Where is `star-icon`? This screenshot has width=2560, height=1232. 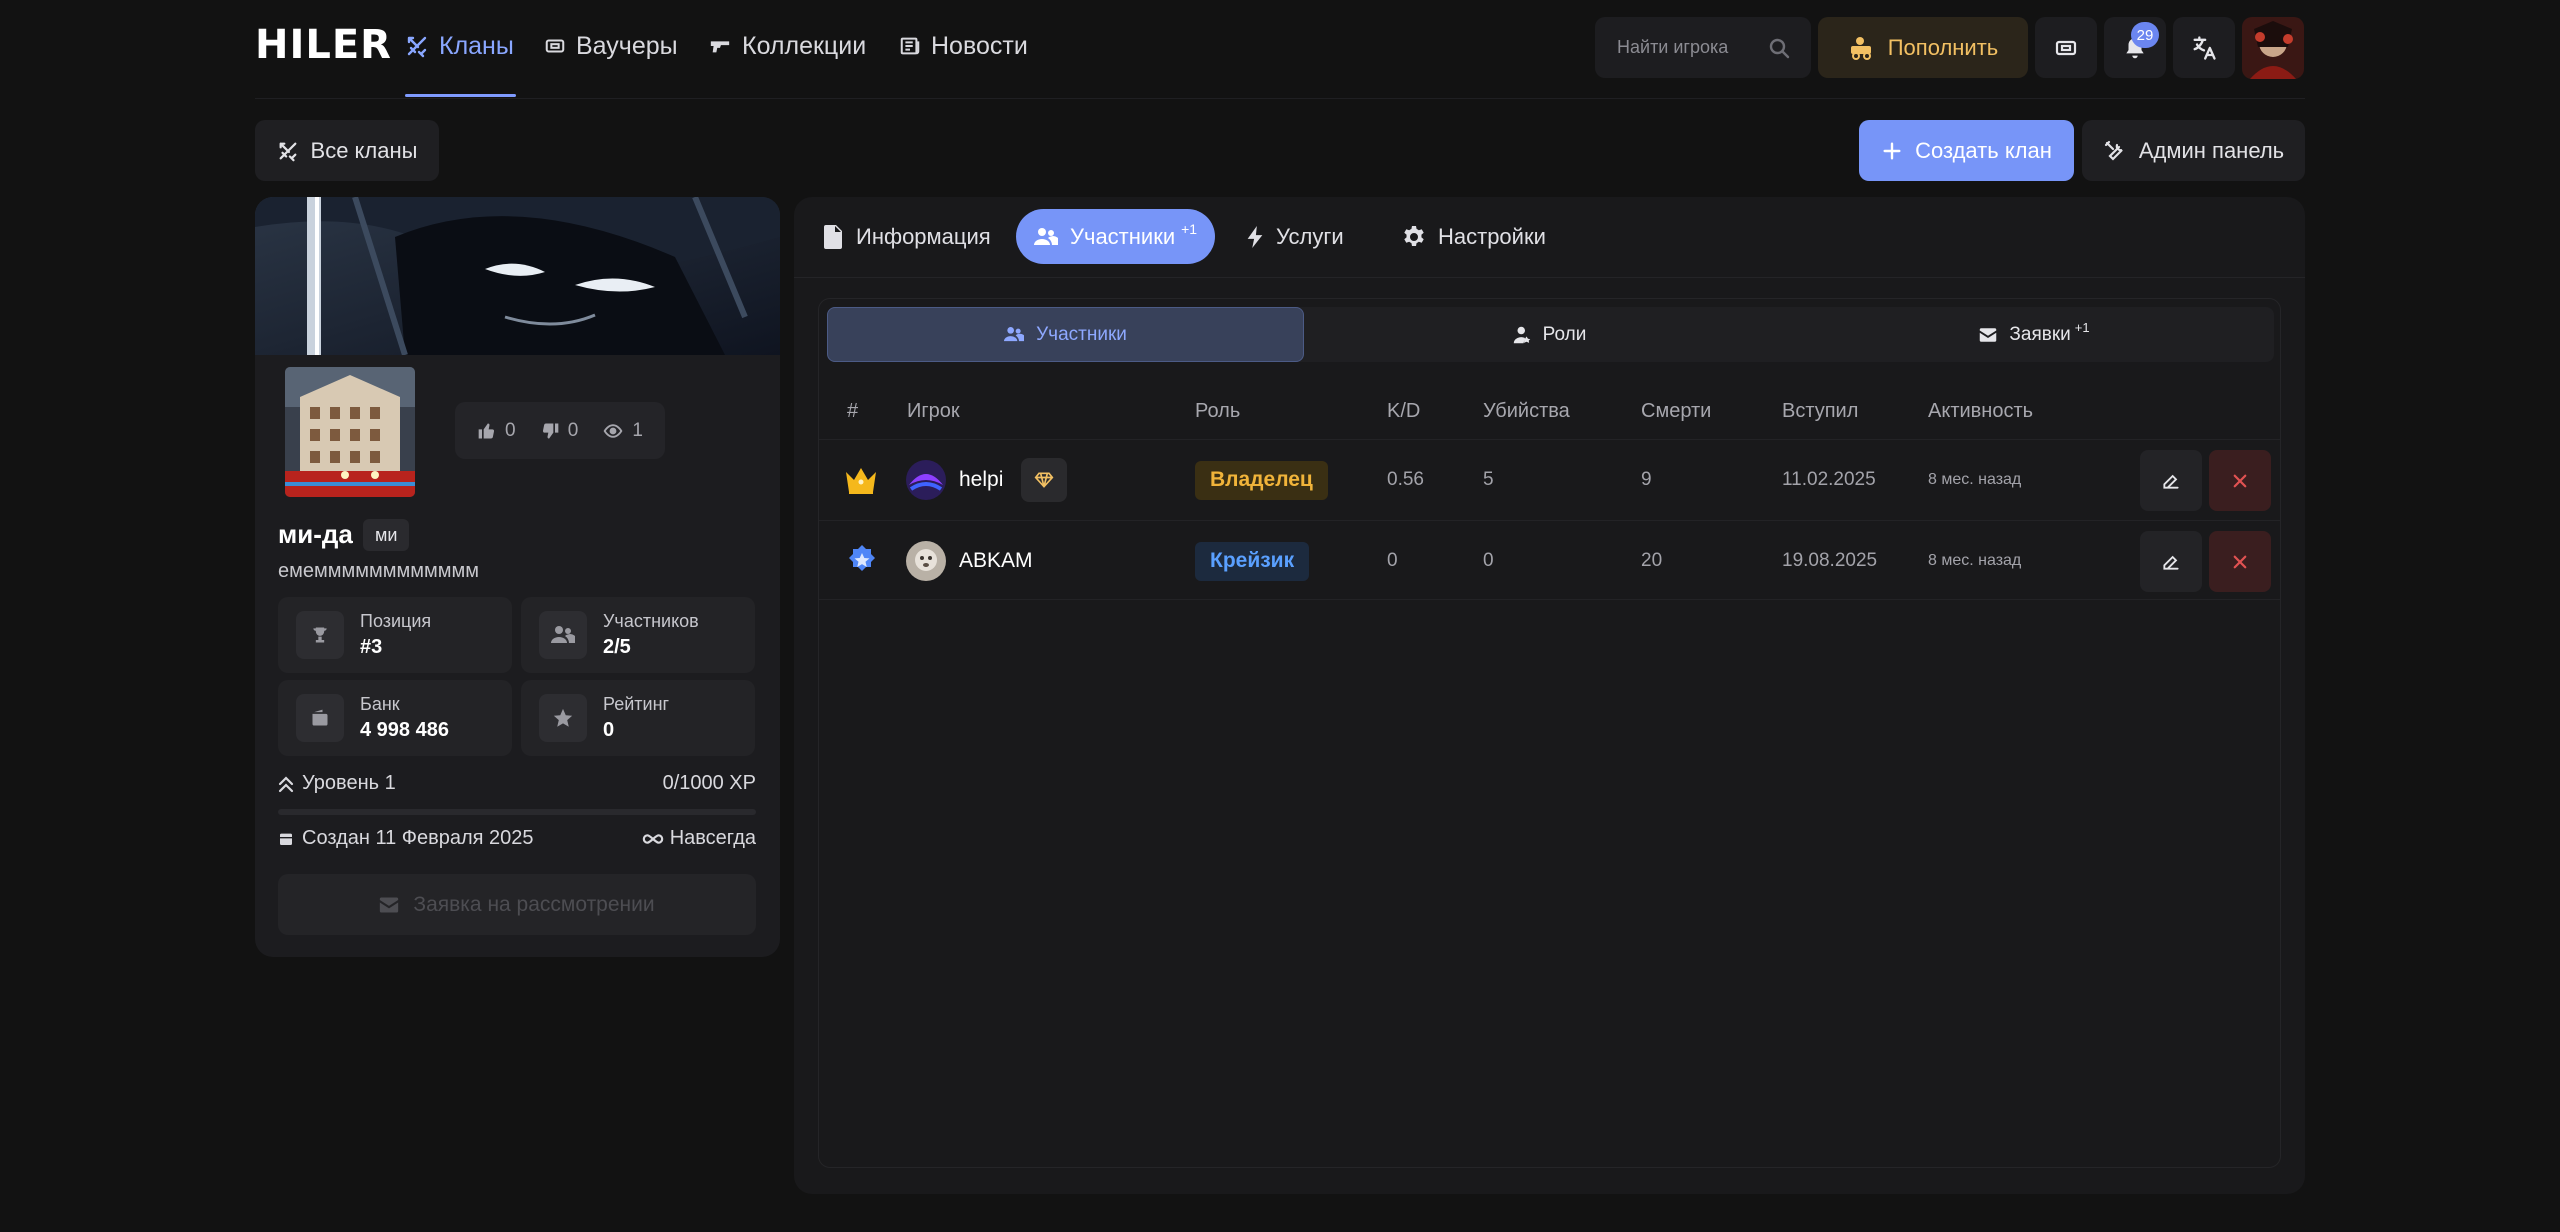
star-icon is located at coordinates (563, 718).